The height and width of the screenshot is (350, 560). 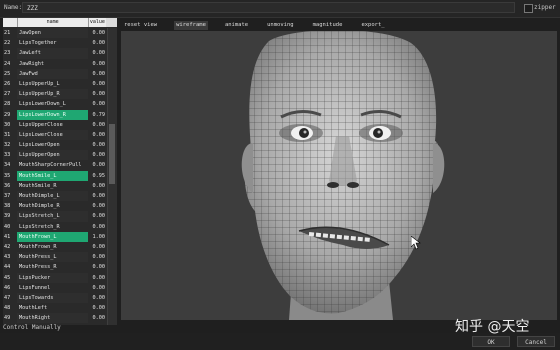 What do you see at coordinates (536, 341) in the screenshot?
I see `cancel-button: Cancel` at bounding box center [536, 341].